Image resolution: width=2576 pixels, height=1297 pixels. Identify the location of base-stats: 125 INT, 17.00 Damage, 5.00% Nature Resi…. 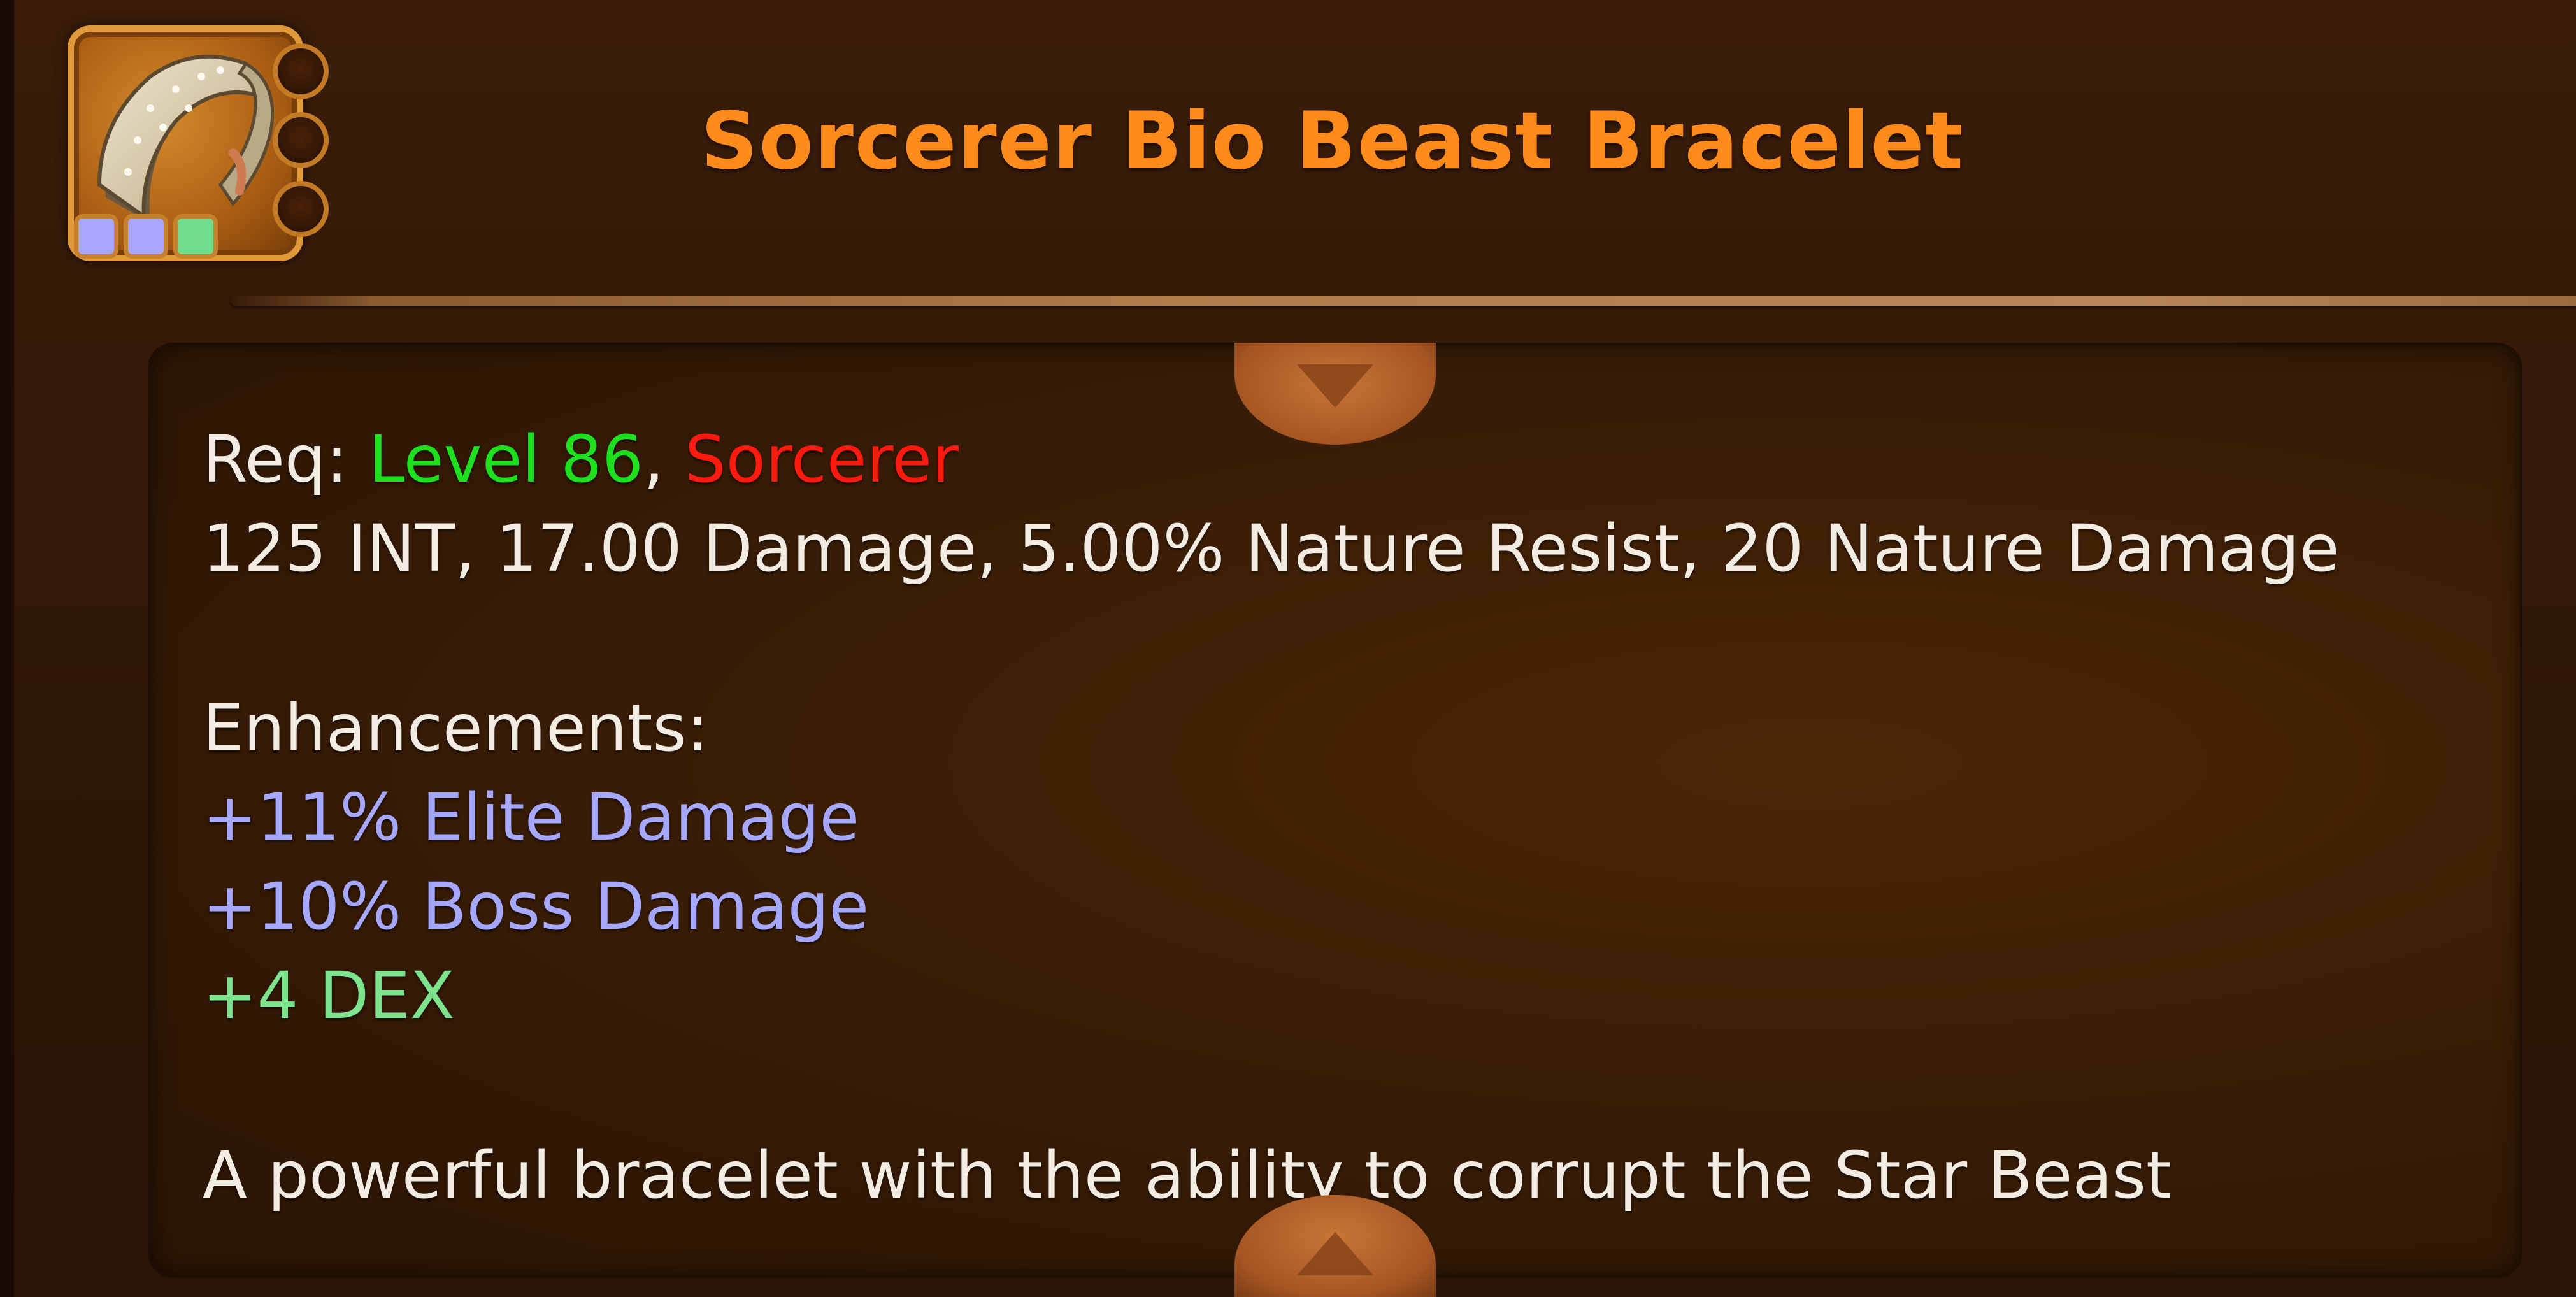
(1272, 549).